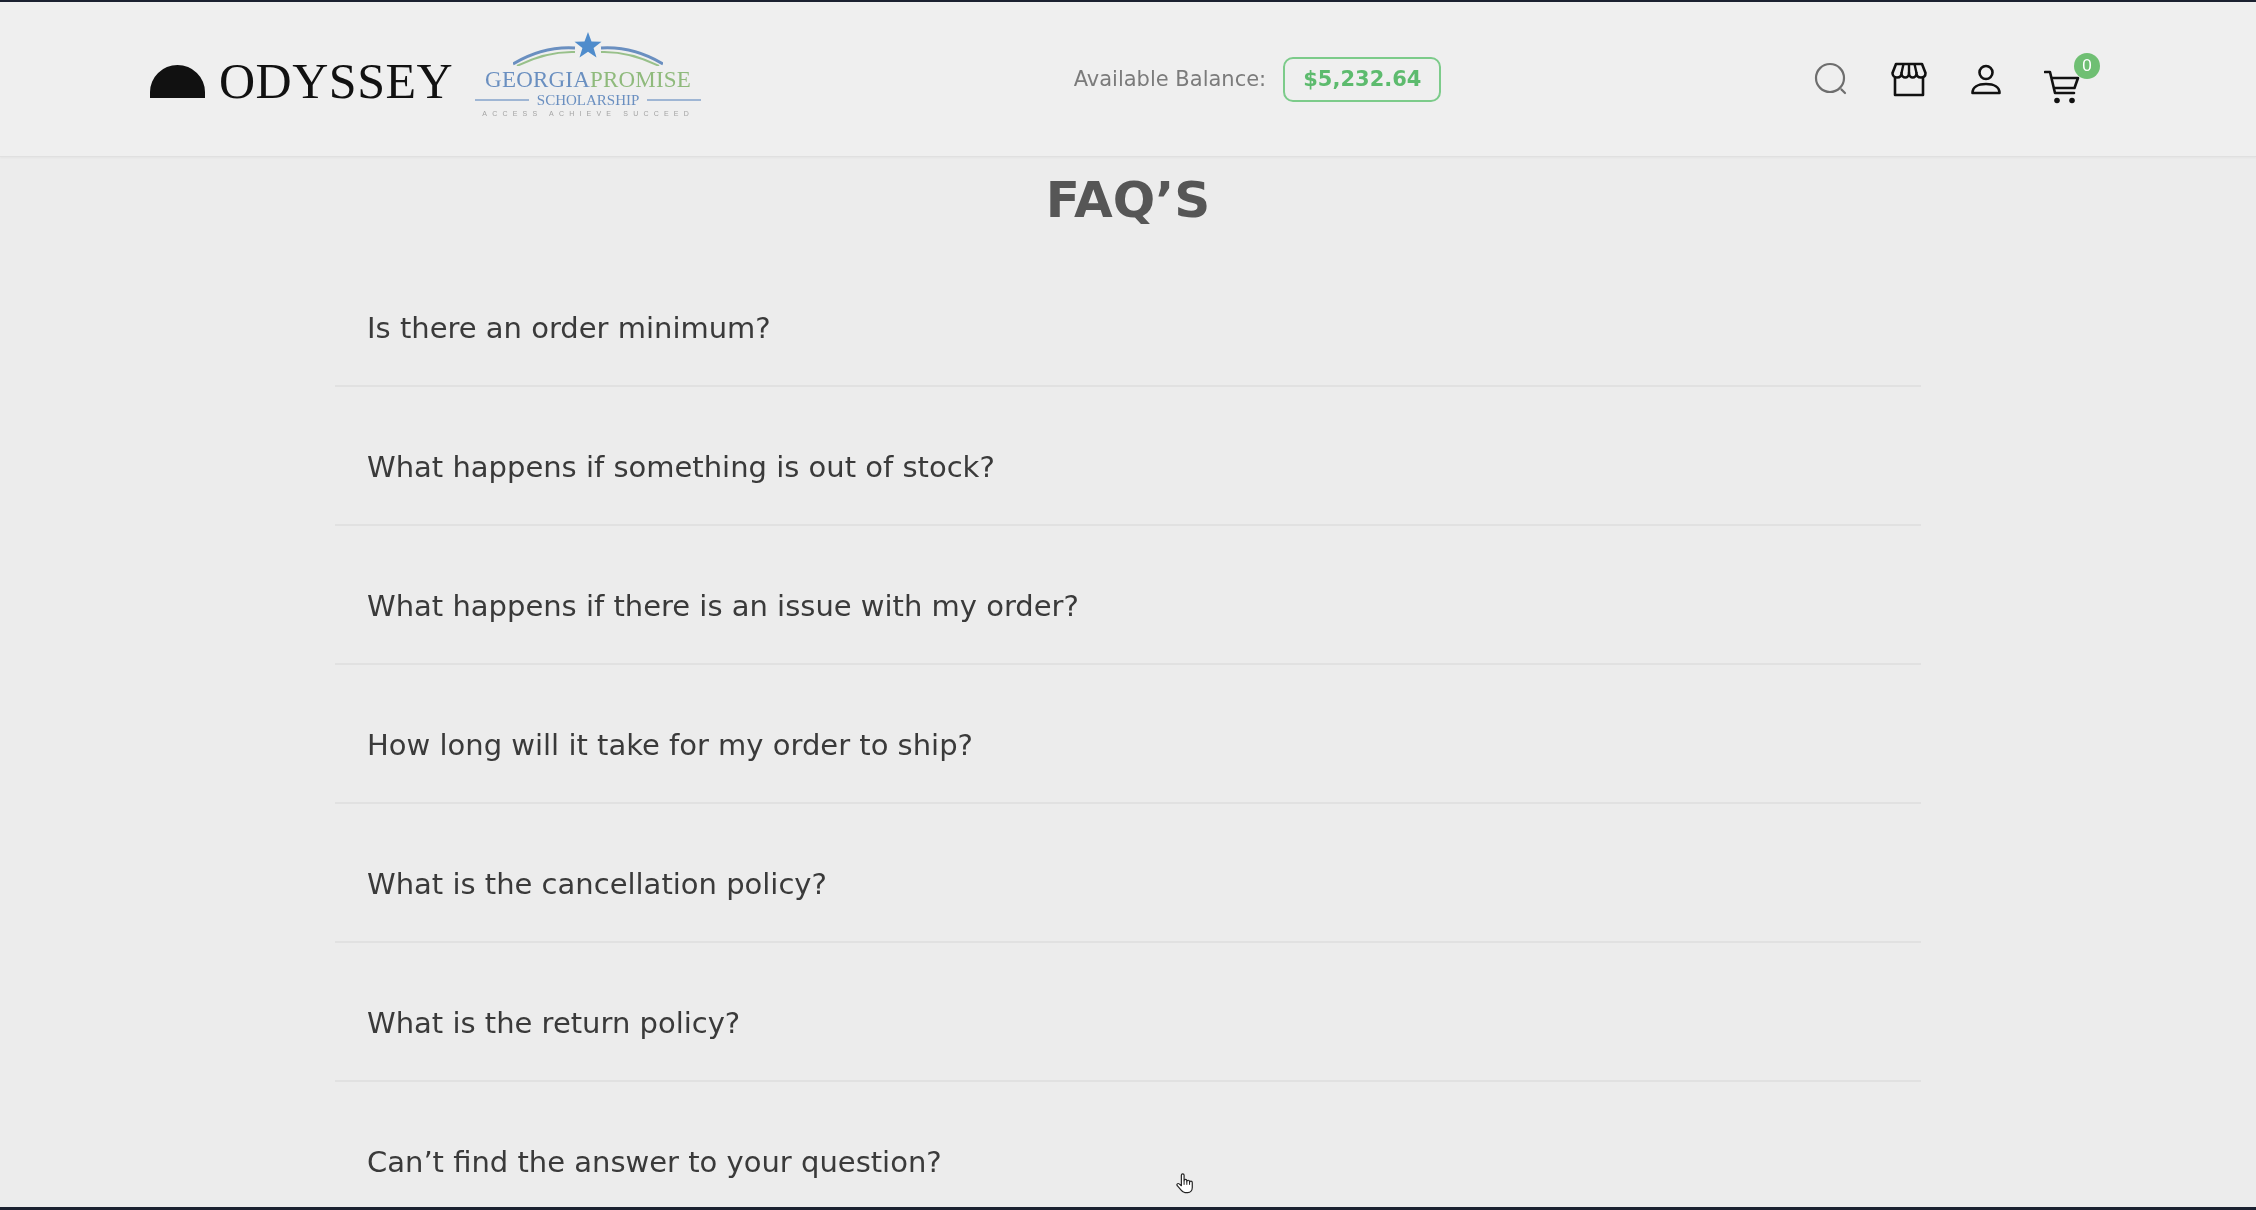 The width and height of the screenshot is (2256, 1210). What do you see at coordinates (177, 81) in the screenshot?
I see `half-circle-logo-icon` at bounding box center [177, 81].